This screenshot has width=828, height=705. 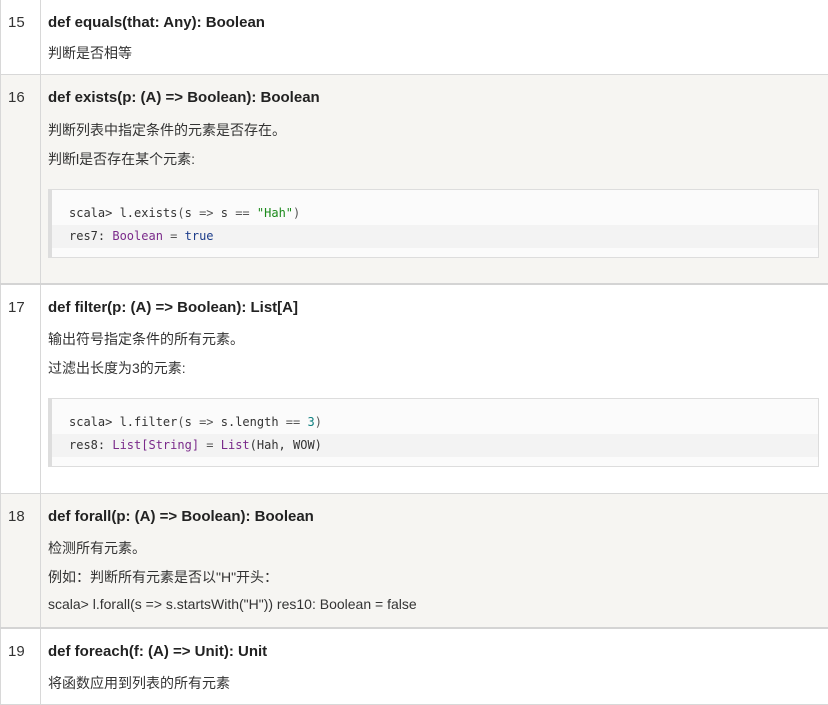 What do you see at coordinates (20, 666) in the screenshot?
I see `row-number-cell: 19` at bounding box center [20, 666].